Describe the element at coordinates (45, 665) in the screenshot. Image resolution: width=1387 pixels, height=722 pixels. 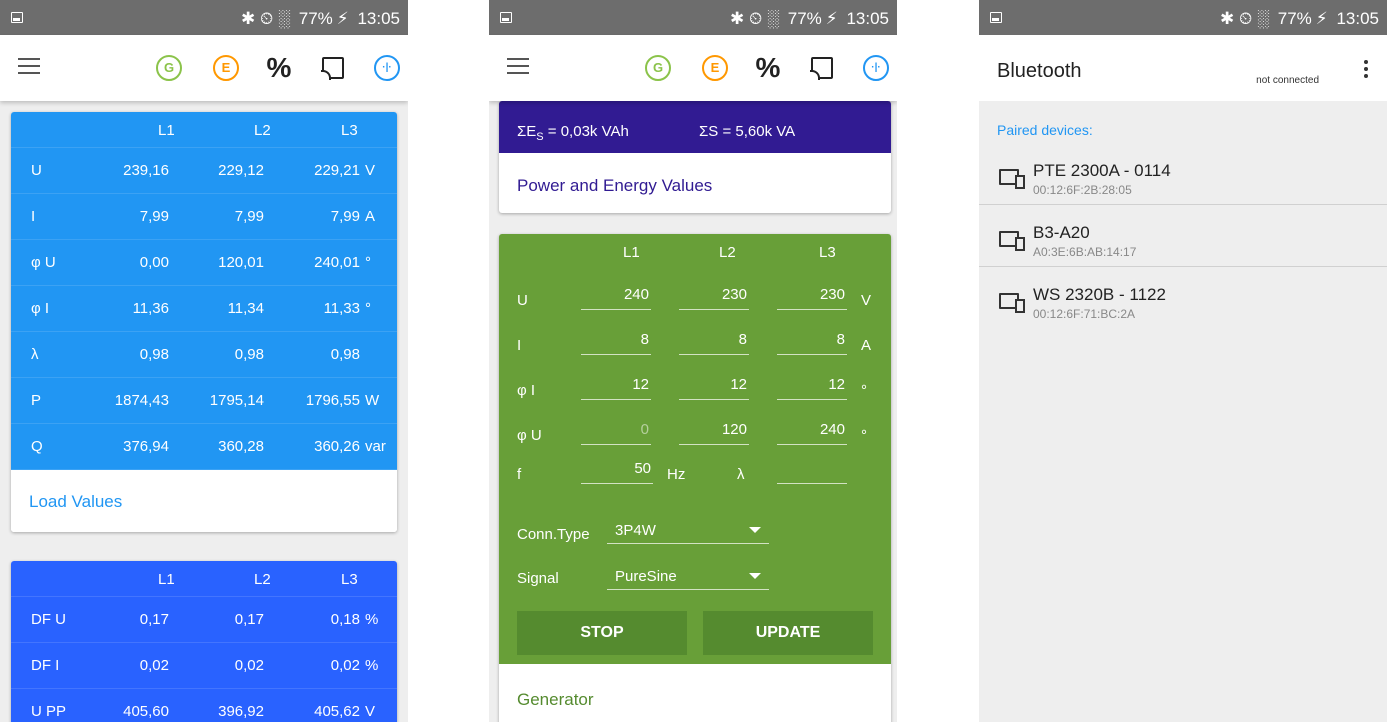
I see `row-label: DF I` at that location.